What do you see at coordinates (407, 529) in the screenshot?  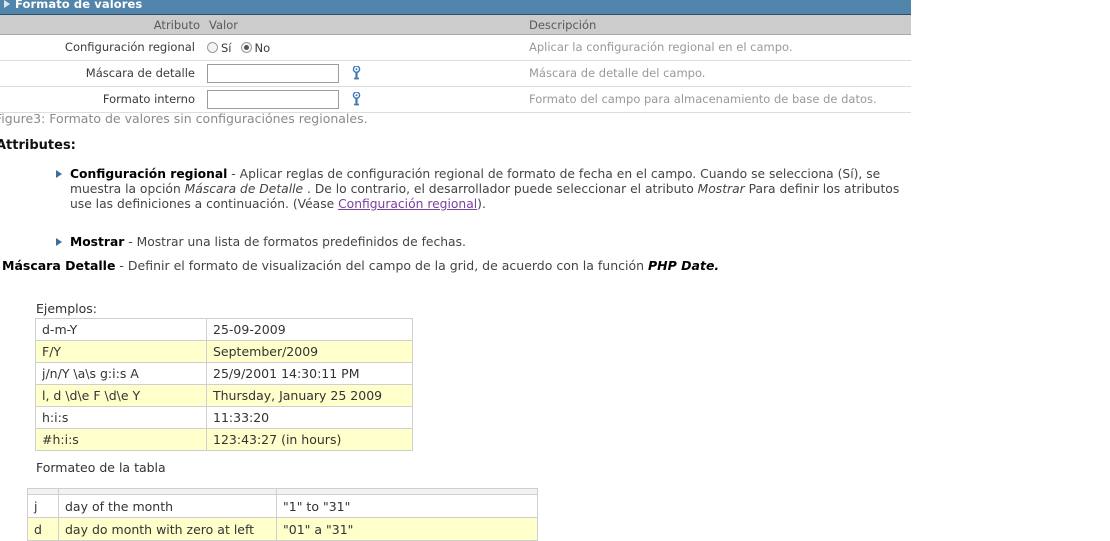 I see `format-range: "01" a "31"` at bounding box center [407, 529].